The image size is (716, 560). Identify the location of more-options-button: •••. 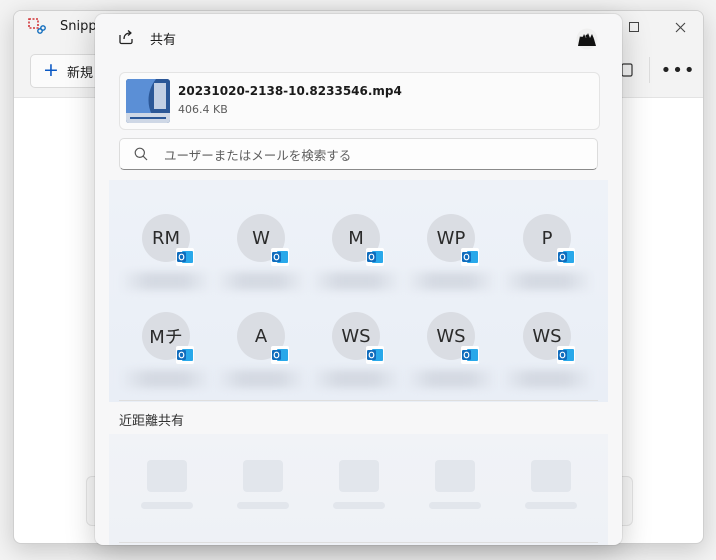
(678, 70).